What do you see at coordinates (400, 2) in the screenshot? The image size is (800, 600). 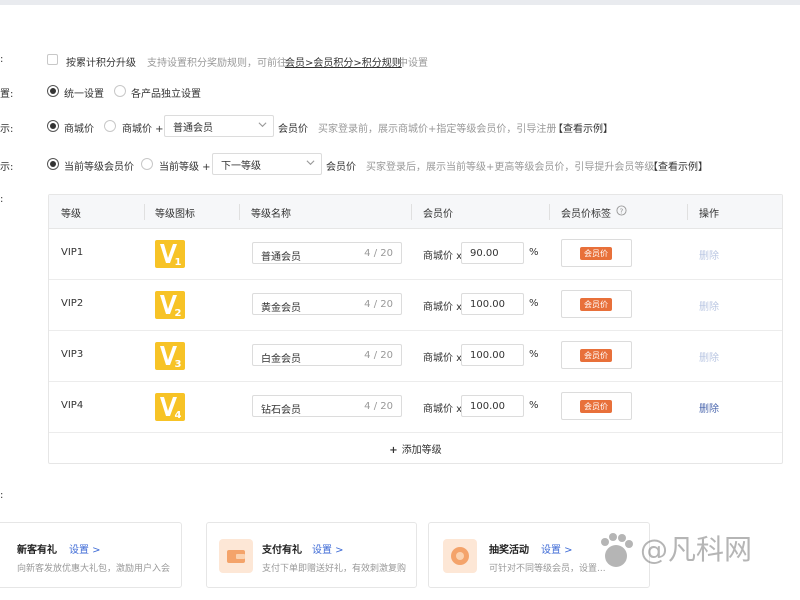 I see `top-strip` at bounding box center [400, 2].